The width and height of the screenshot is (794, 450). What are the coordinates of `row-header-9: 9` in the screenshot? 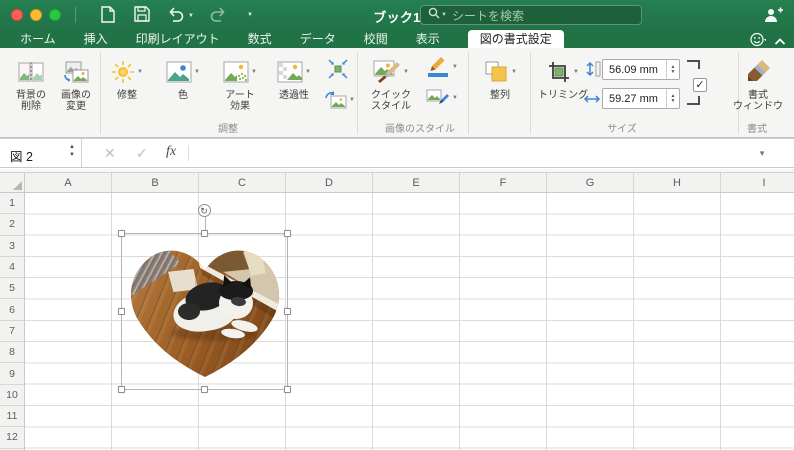 It's located at (12, 374).